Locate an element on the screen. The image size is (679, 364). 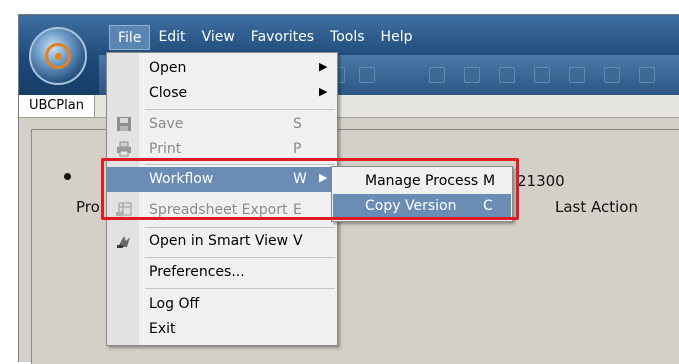
menu-item-label: Close is located at coordinates (168, 93).